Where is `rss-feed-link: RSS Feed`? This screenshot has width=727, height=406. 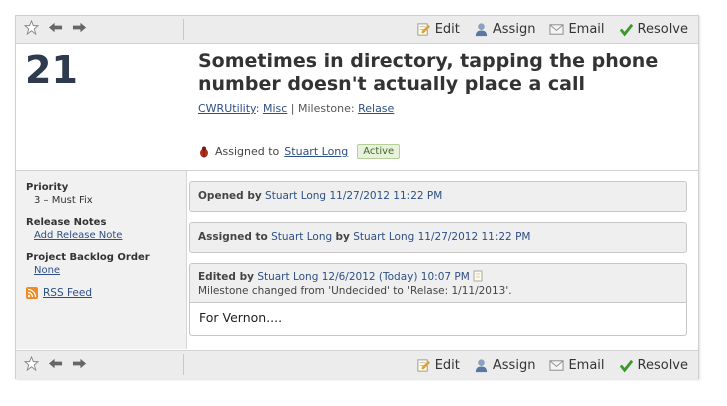 rss-feed-link: RSS Feed is located at coordinates (67, 293).